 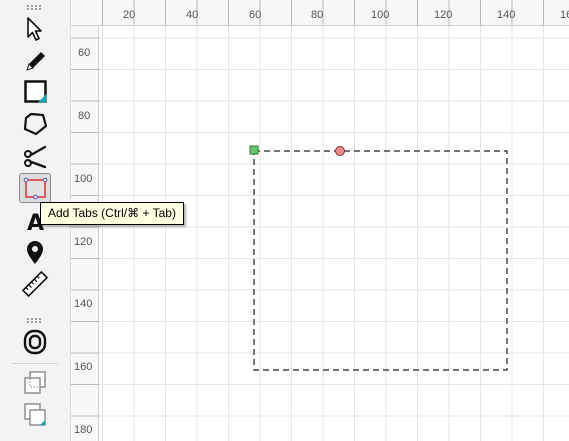 What do you see at coordinates (380, 15) in the screenshot?
I see `x-tick-label: 100` at bounding box center [380, 15].